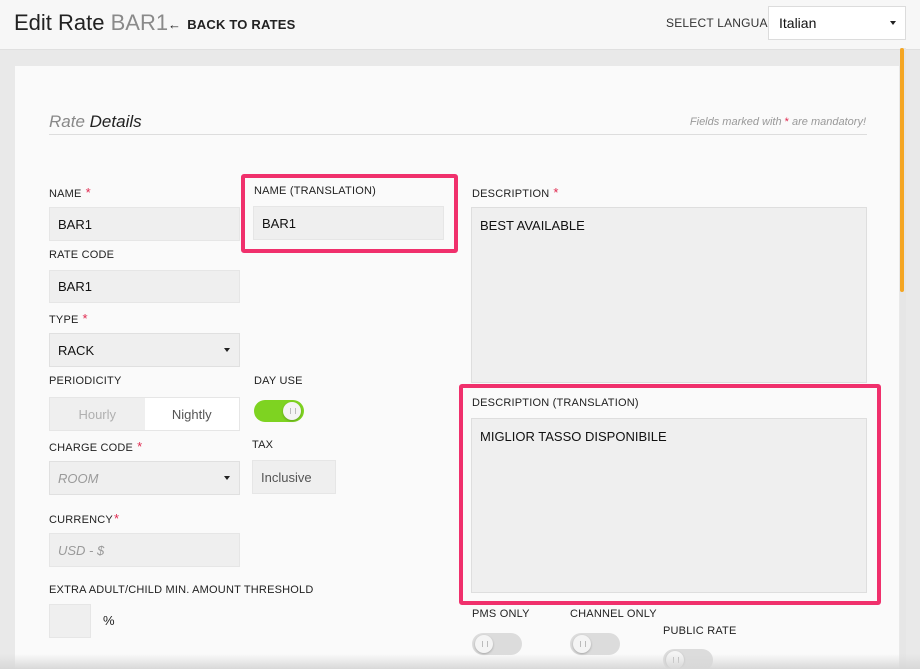 The height and width of the screenshot is (669, 920). I want to click on scrollbar-thumb, so click(902, 170).